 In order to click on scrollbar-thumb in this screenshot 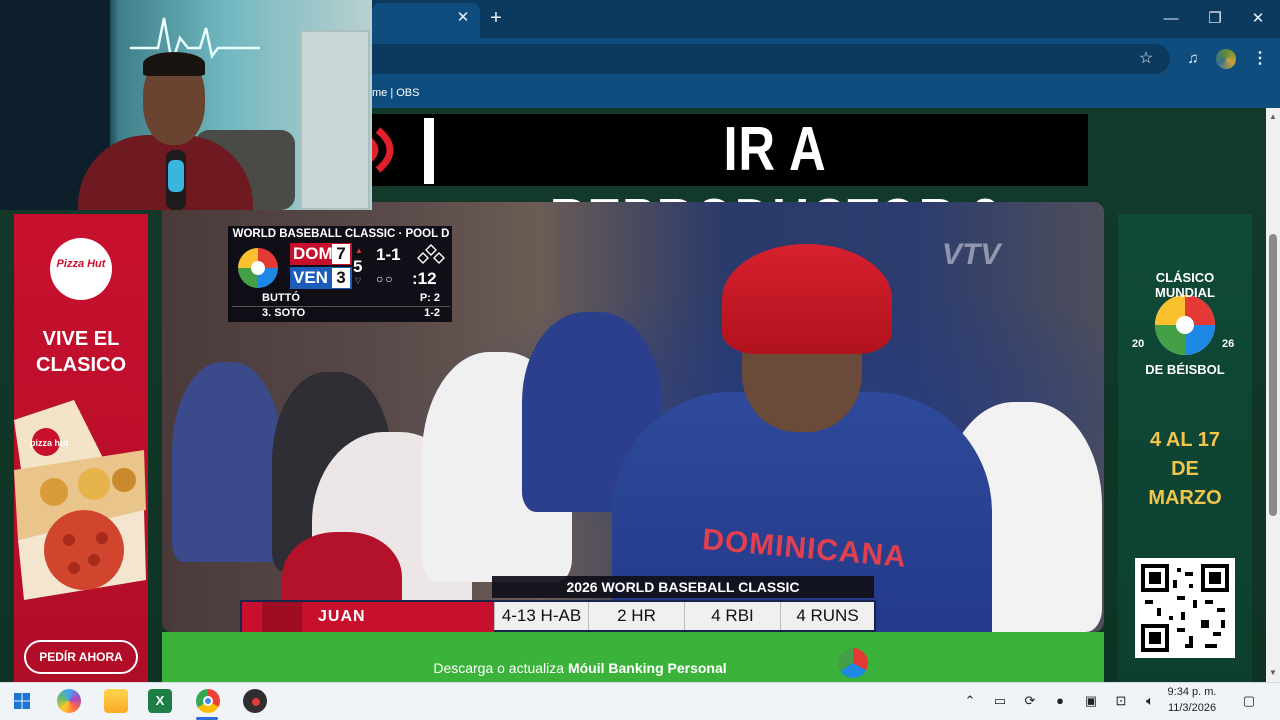, I will do `click(1273, 375)`.